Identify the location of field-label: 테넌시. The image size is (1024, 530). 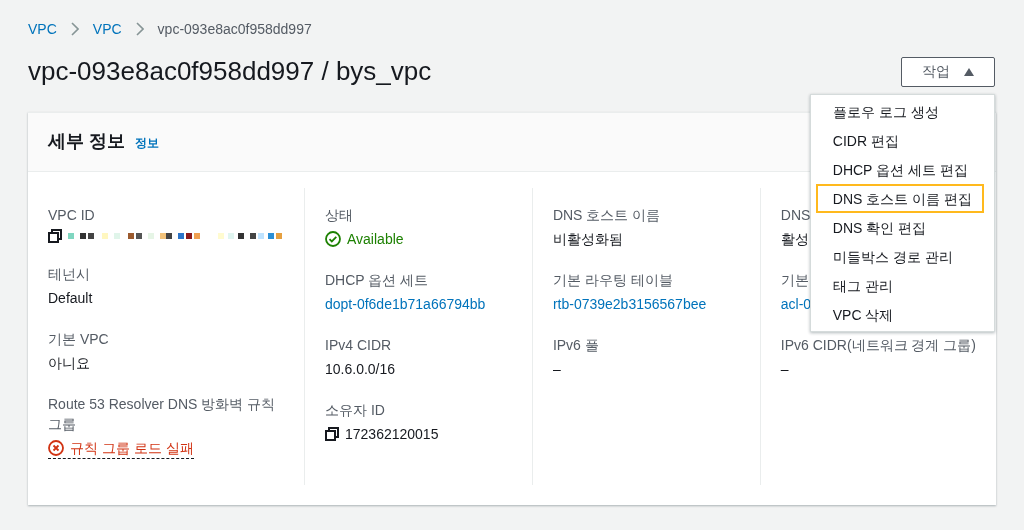
(69, 274).